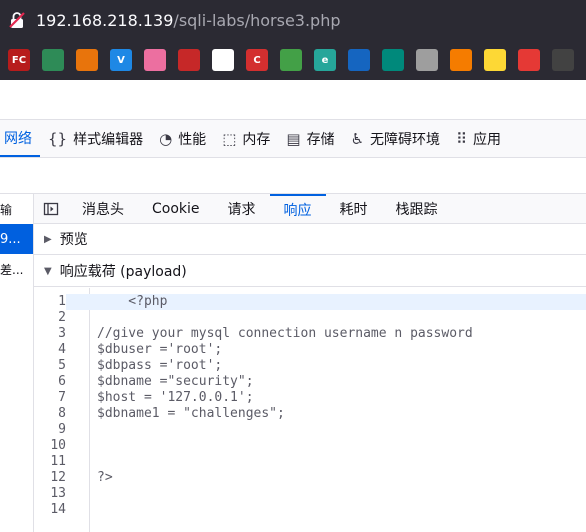 The width and height of the screenshot is (586, 532). What do you see at coordinates (132, 301) in the screenshot?
I see `code-text: <?php` at bounding box center [132, 301].